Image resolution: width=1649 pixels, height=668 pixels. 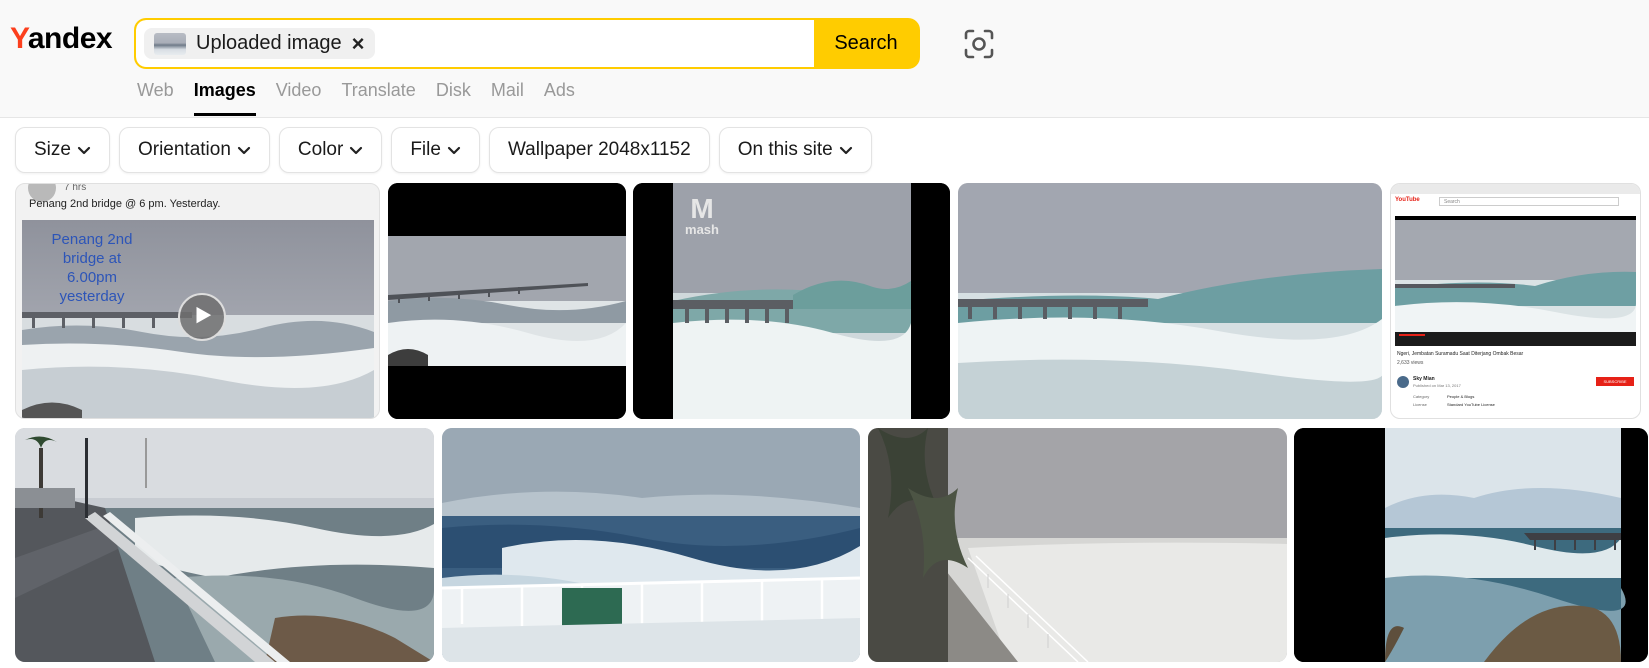 What do you see at coordinates (224, 98) in the screenshot?
I see `tab-images: Images` at bounding box center [224, 98].